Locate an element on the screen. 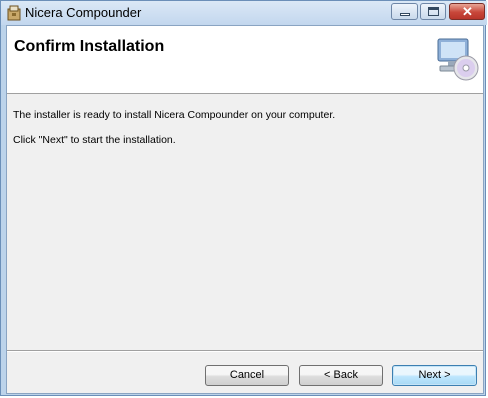 This screenshot has height=398, width=488. maximize-icon is located at coordinates (433, 11).